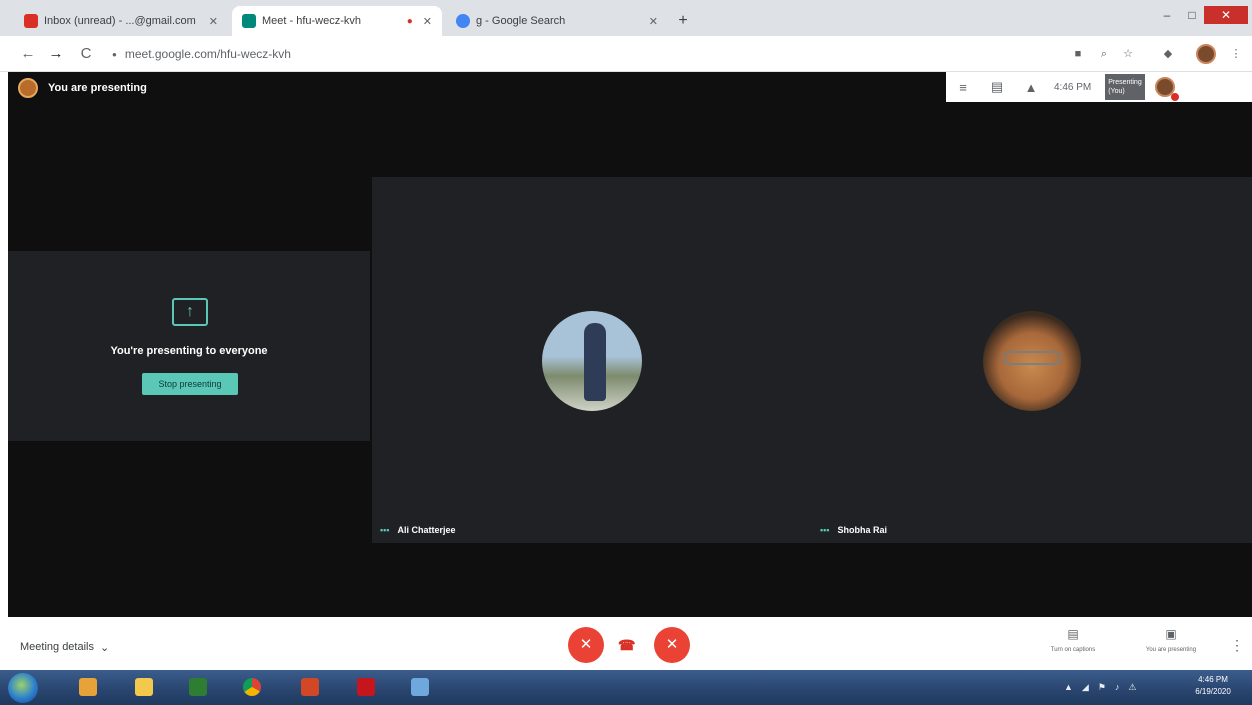 The height and width of the screenshot is (705, 1252). Describe the element at coordinates (862, 530) in the screenshot. I see `participant-name: Shobha Rai` at that location.